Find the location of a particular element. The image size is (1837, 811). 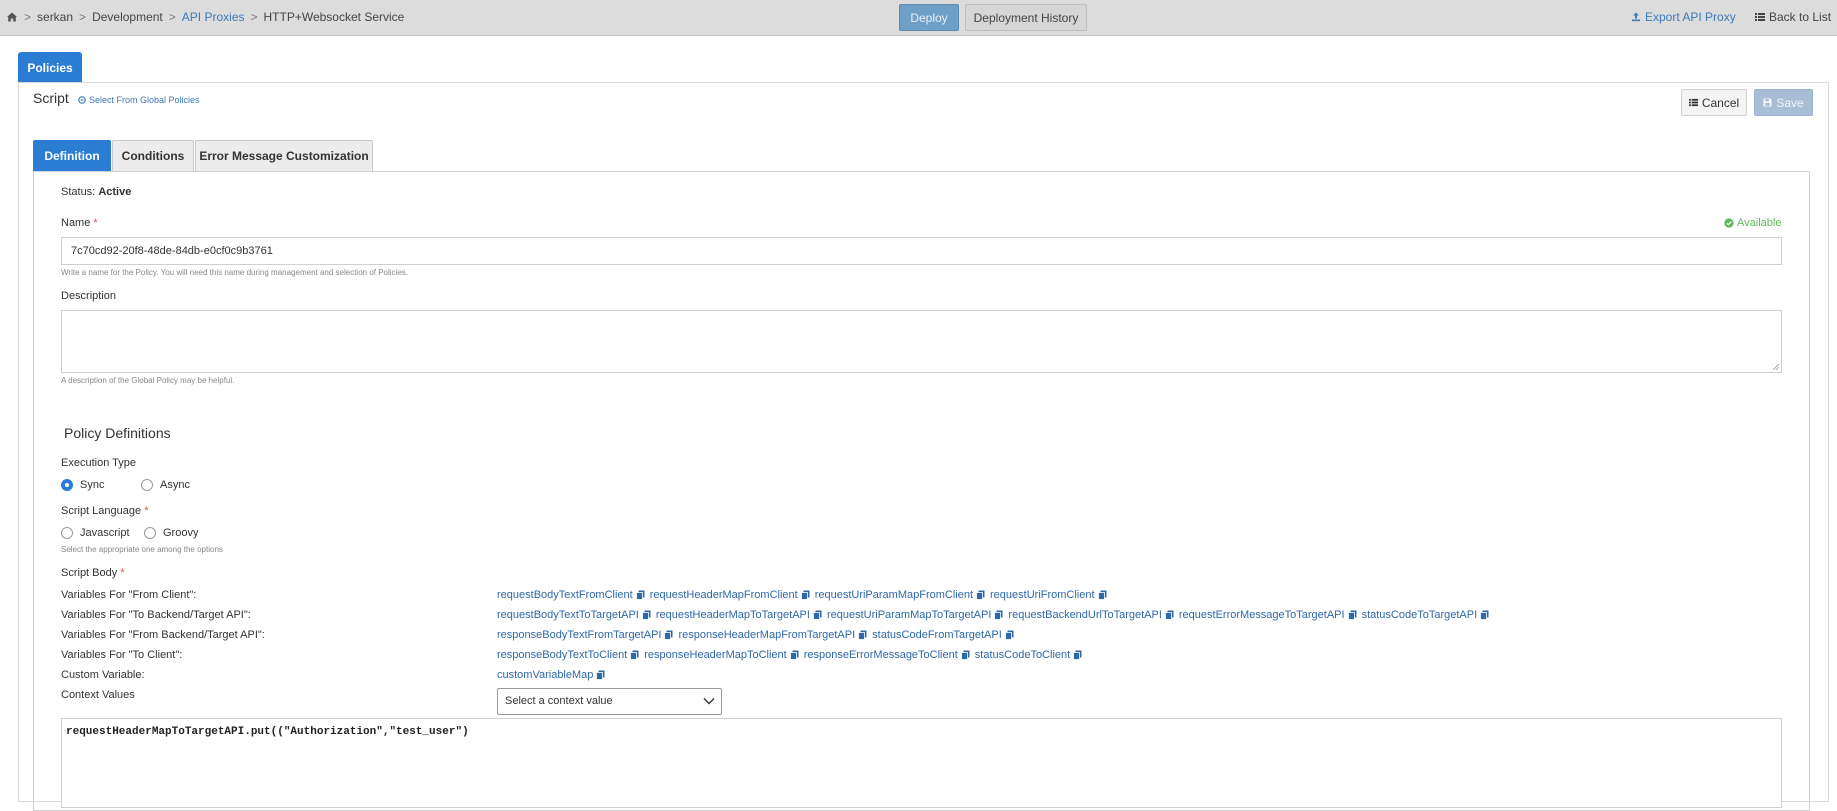

variable-link: requestBodyTextToTargetAPI is located at coordinates (574, 615).